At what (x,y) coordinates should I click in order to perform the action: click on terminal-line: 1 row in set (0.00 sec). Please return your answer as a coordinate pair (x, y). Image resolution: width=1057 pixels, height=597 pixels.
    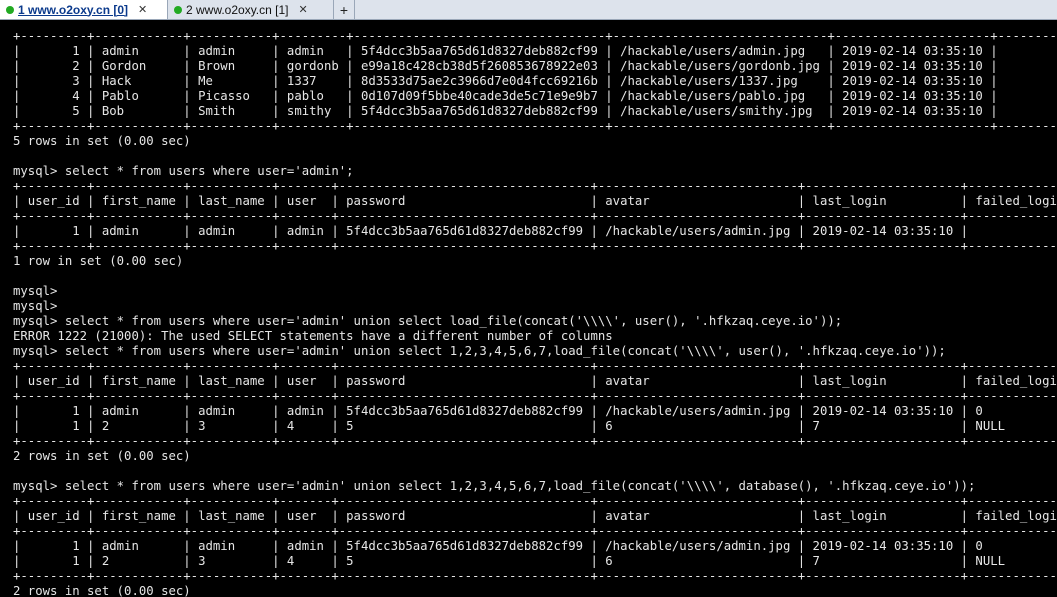
    Looking at the image, I should click on (98, 261).